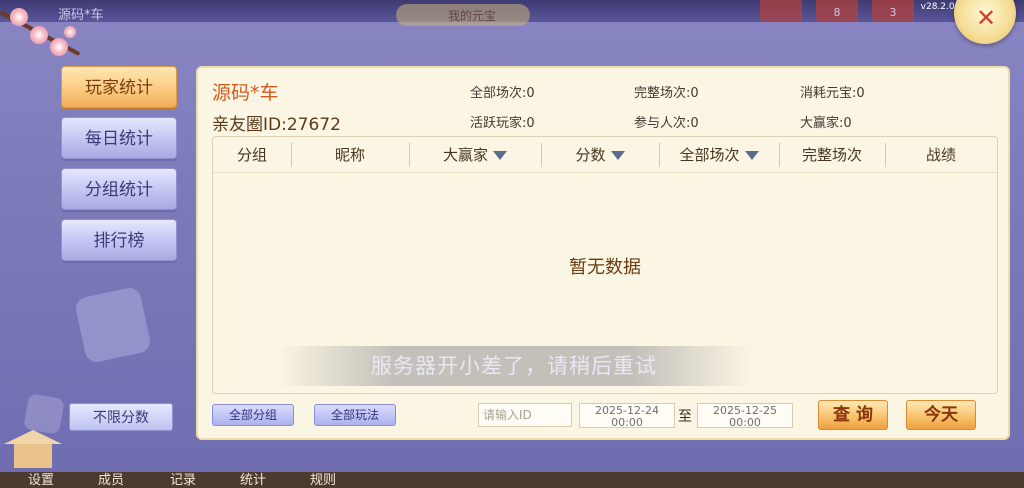  What do you see at coordinates (119, 138) in the screenshot?
I see `menu-daily-stats: 每日统计` at bounding box center [119, 138].